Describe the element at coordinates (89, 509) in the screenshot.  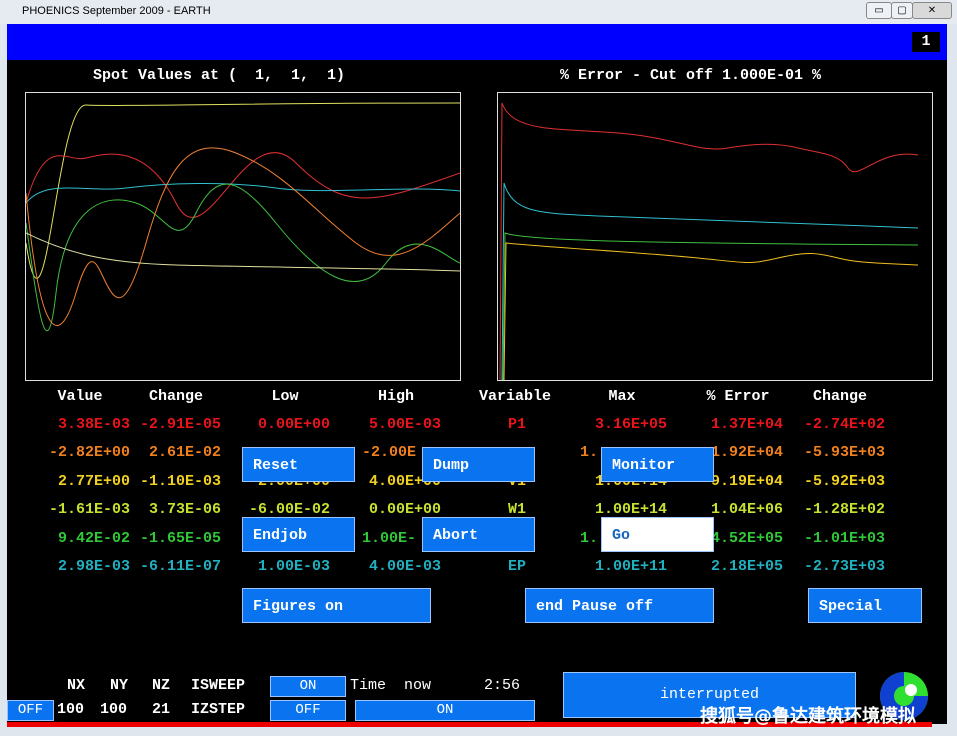
I see `table-cell: -1.61E-03` at that location.